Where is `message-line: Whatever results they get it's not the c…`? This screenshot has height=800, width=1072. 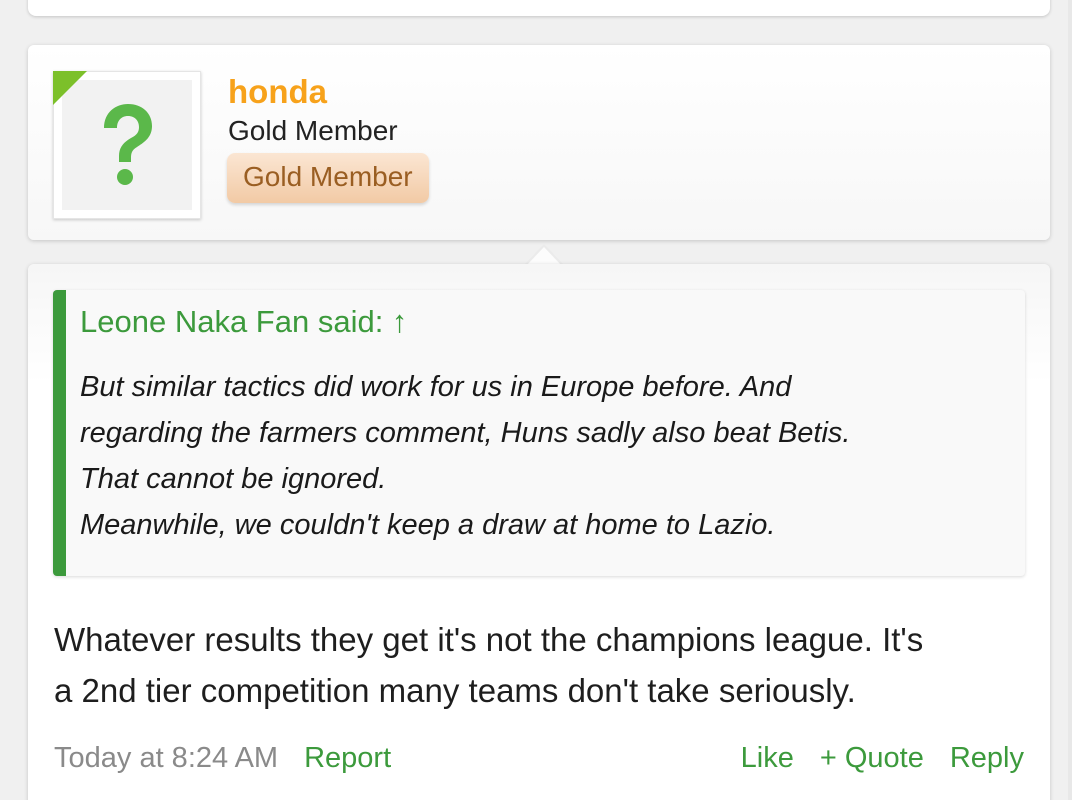 message-line: Whatever results they get it's not the c… is located at coordinates (489, 639).